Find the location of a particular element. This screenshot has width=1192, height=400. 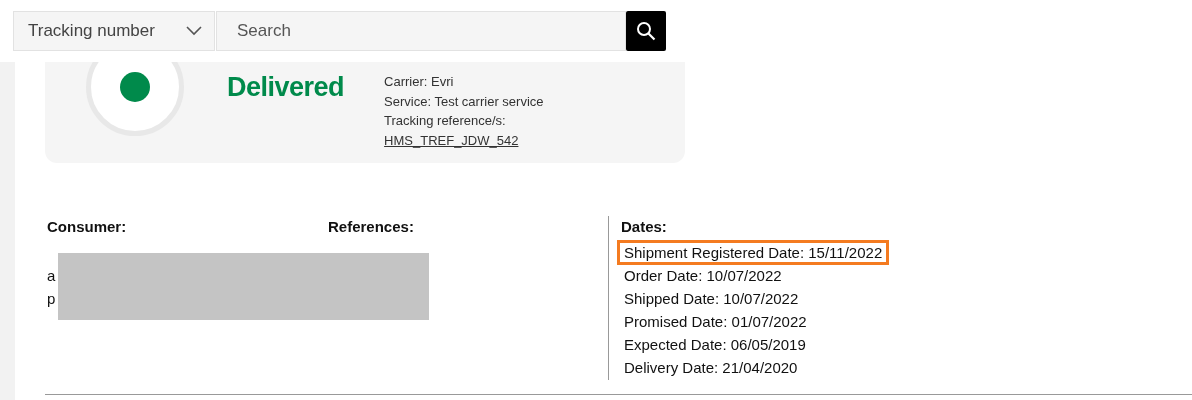

chevron-down-icon is located at coordinates (194, 31).